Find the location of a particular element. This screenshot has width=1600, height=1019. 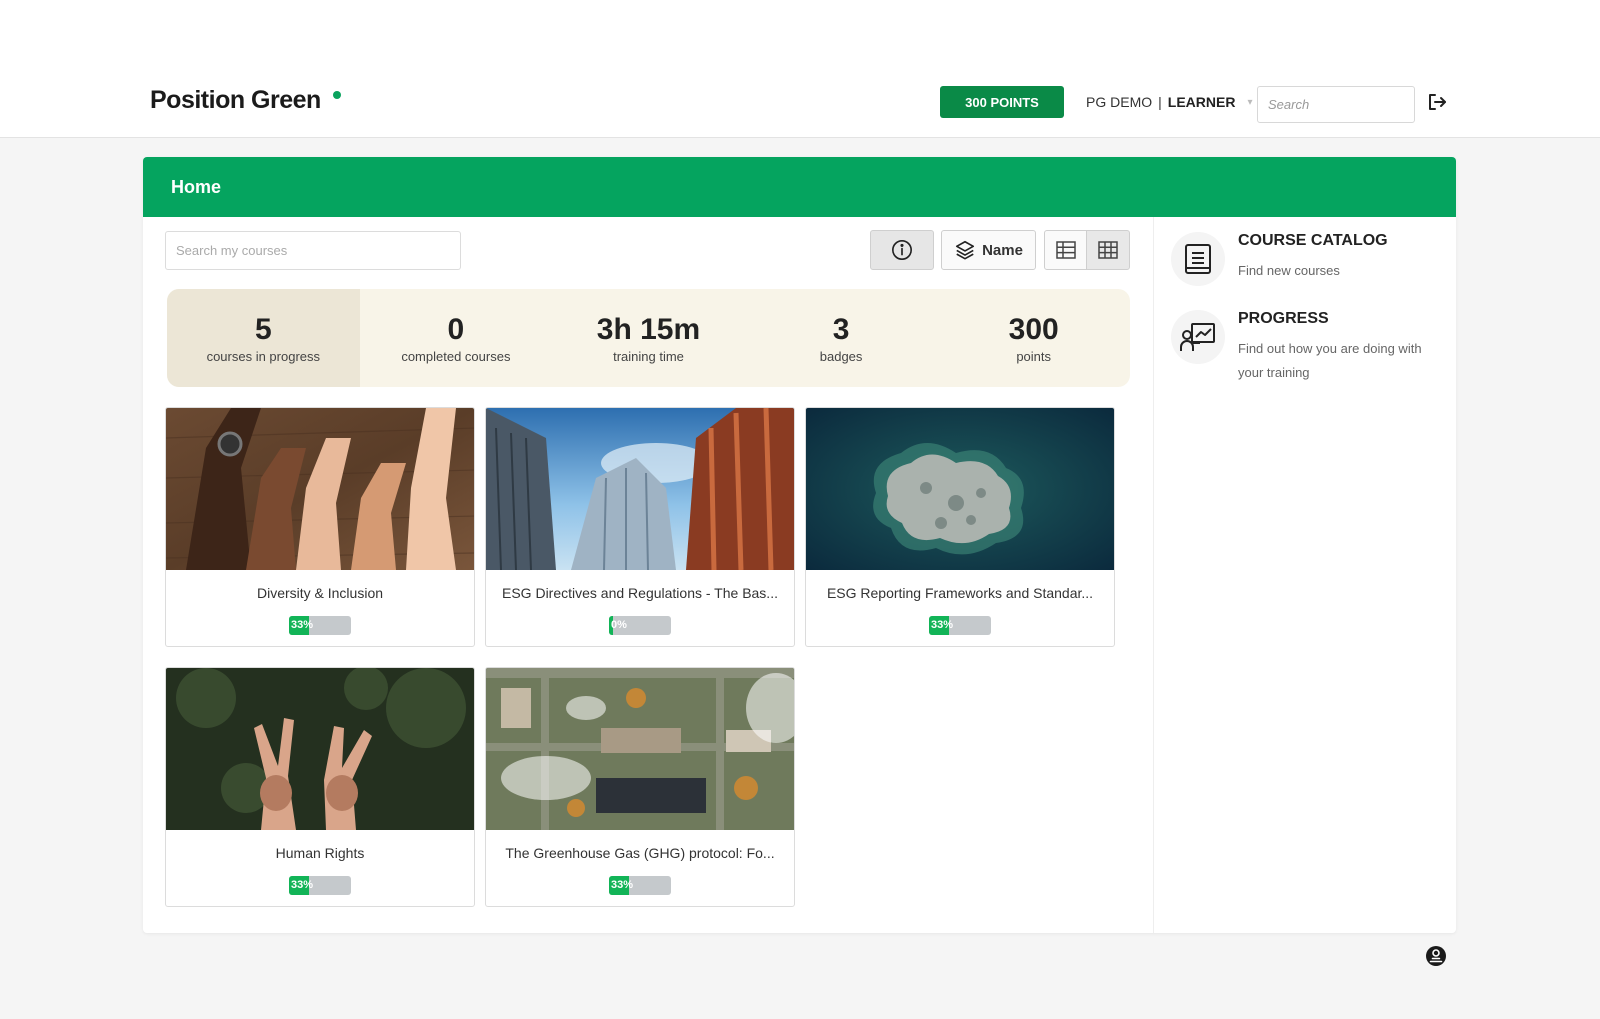

stat-training-time: 3h 15m training time is located at coordinates (648, 338).